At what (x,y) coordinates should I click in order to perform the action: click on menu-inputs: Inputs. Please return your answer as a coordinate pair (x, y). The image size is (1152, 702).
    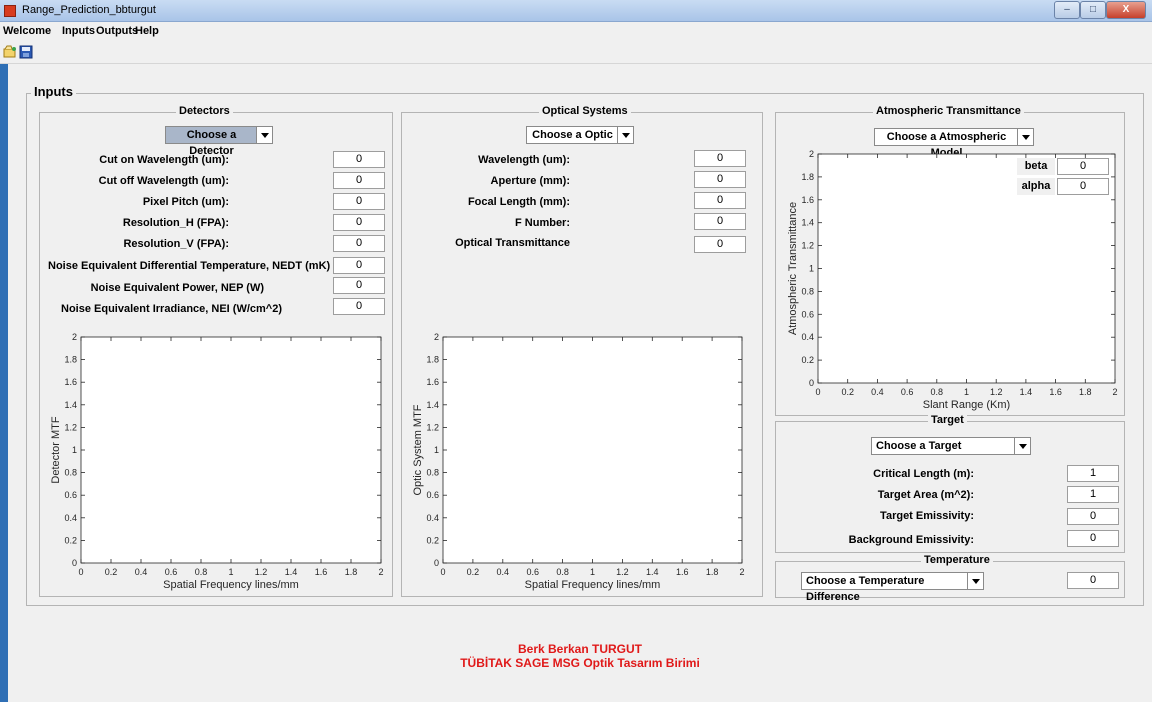
    Looking at the image, I should click on (78, 31).